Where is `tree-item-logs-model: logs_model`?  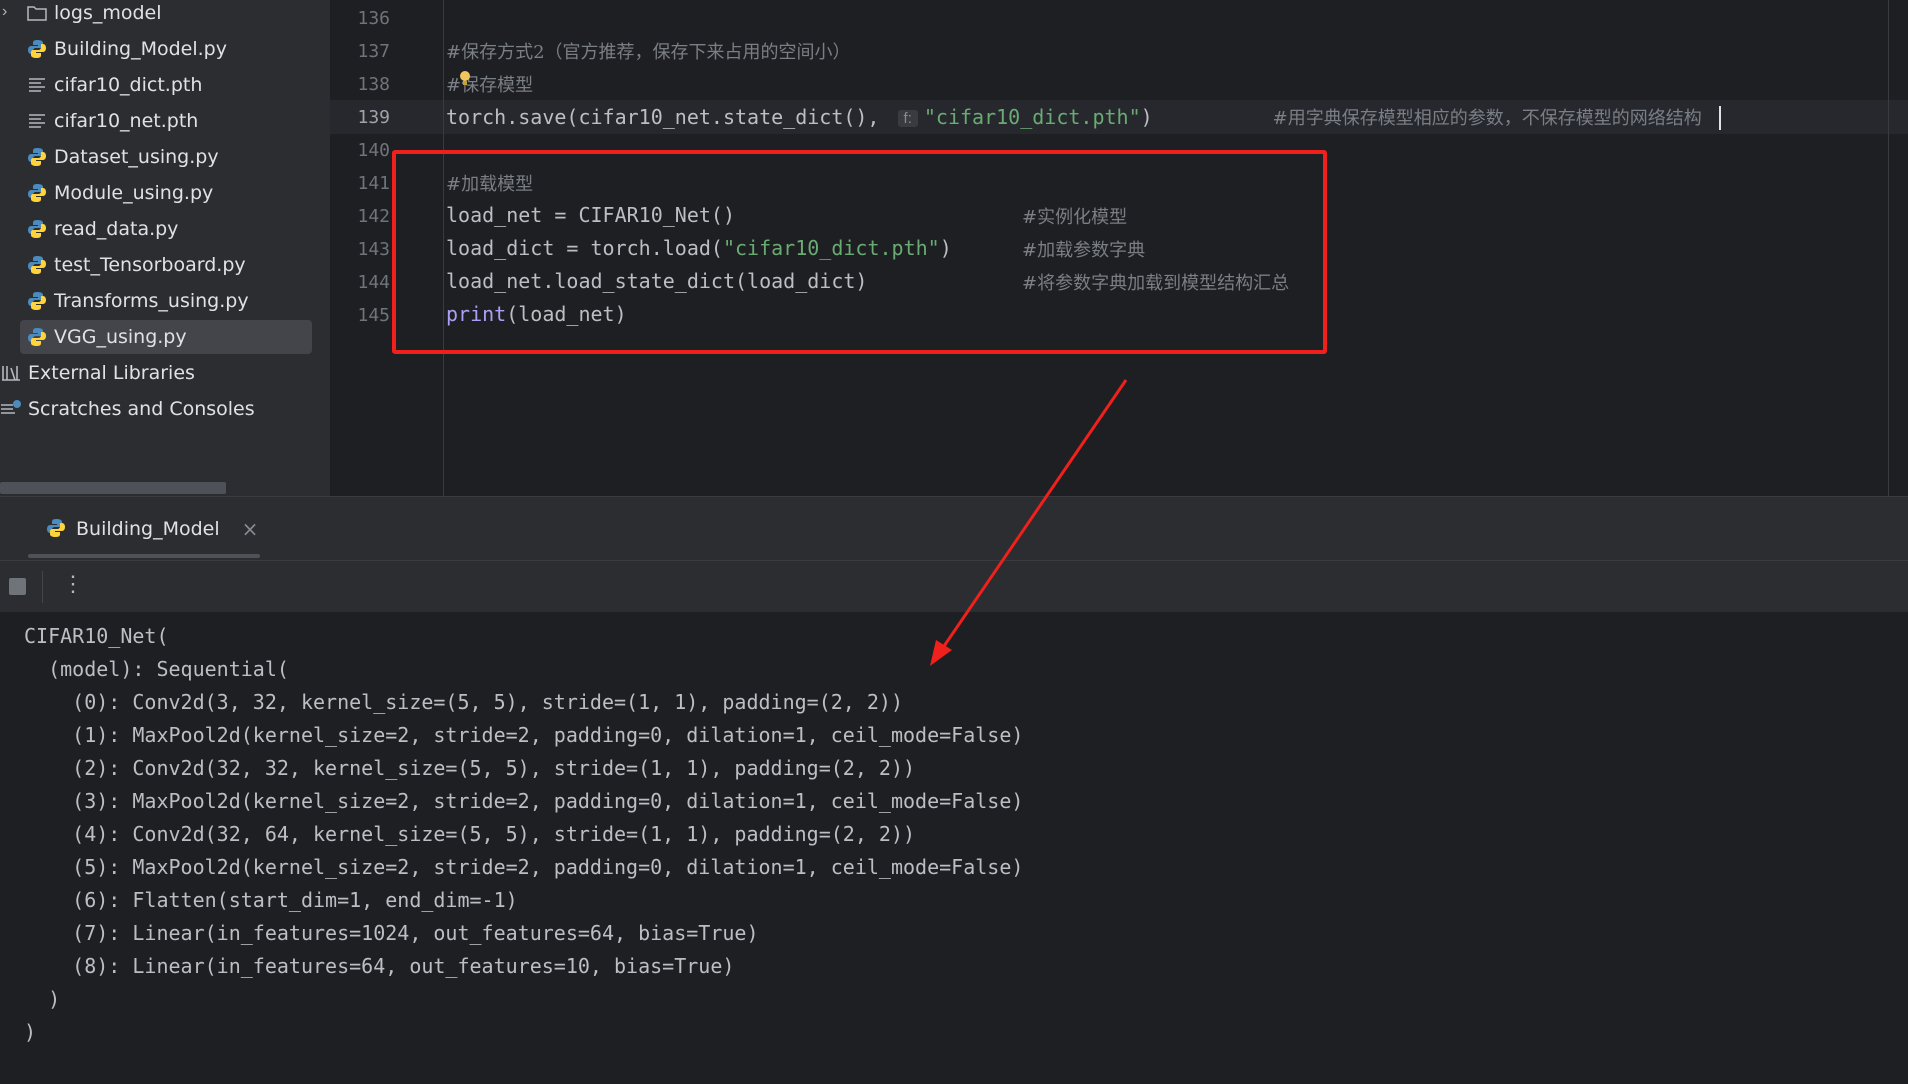 tree-item-logs-model: logs_model is located at coordinates (171, 15).